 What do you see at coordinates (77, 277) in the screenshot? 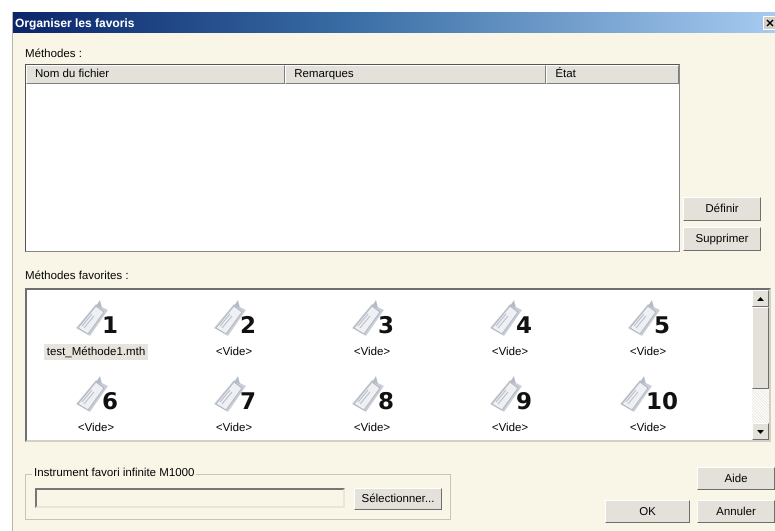
I see `favorites-label: Méthodes favorites :` at bounding box center [77, 277].